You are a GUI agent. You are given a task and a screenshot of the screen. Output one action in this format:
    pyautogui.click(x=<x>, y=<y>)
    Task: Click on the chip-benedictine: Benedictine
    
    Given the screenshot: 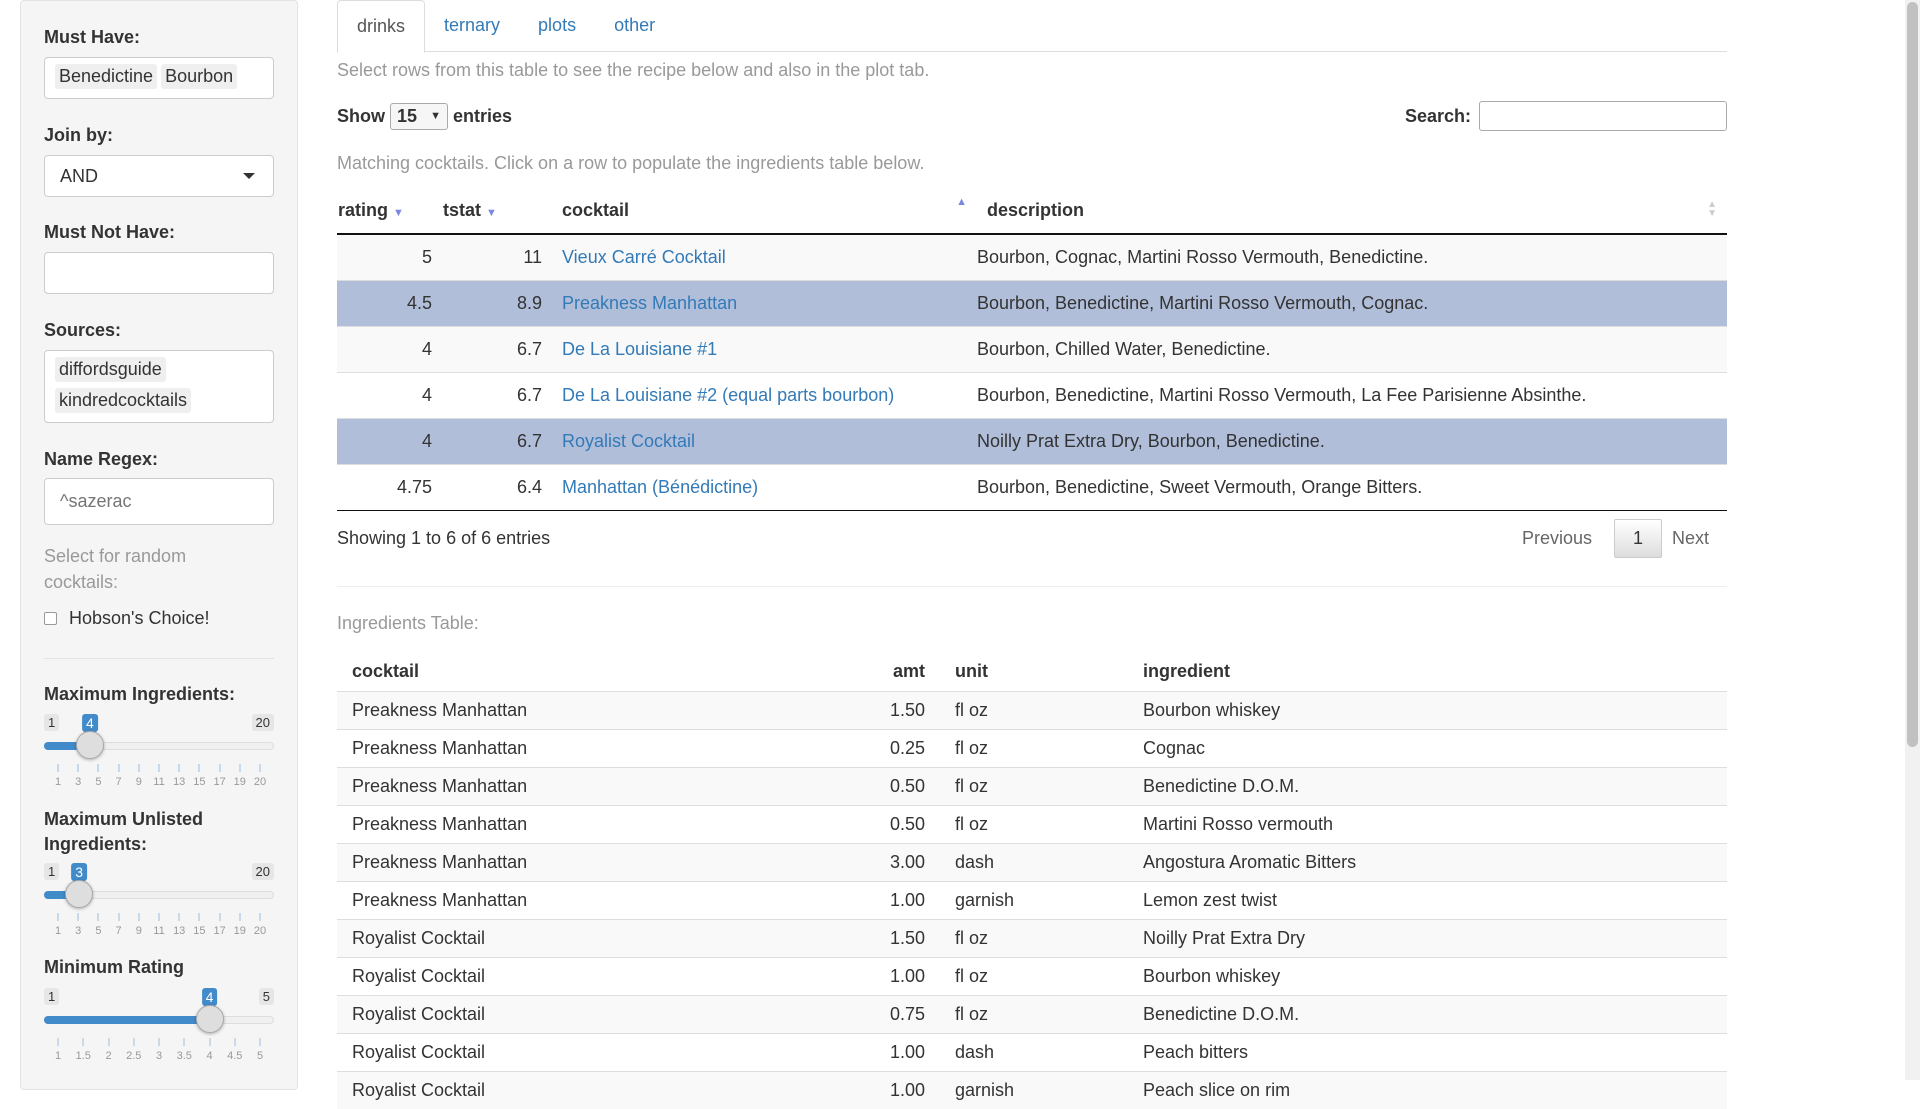 What is the action you would take?
    pyautogui.click(x=106, y=76)
    